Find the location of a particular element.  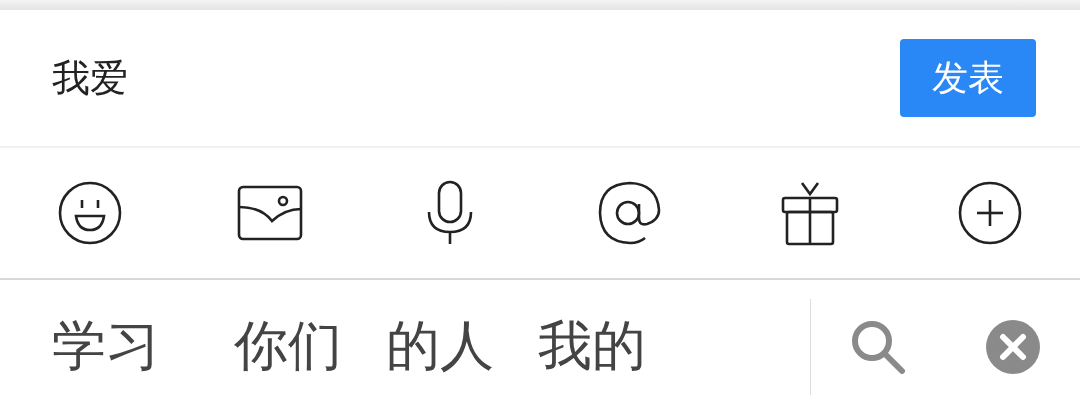

clear-icon is located at coordinates (1012, 346).